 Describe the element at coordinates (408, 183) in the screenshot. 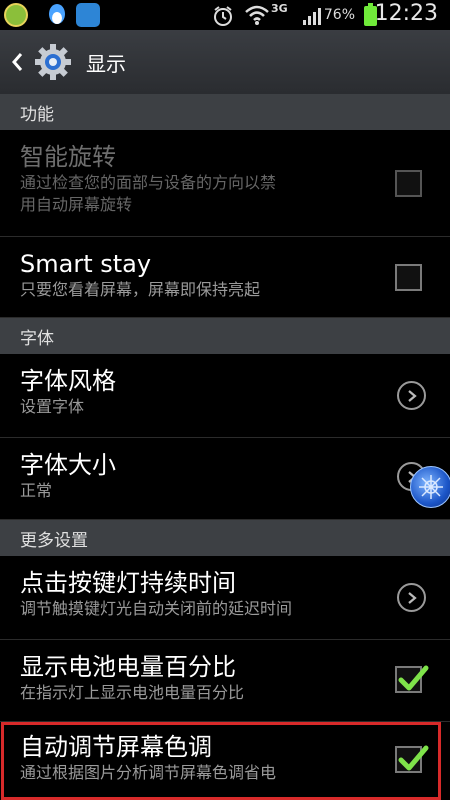

I see `smart-rotation-checkbox` at that location.